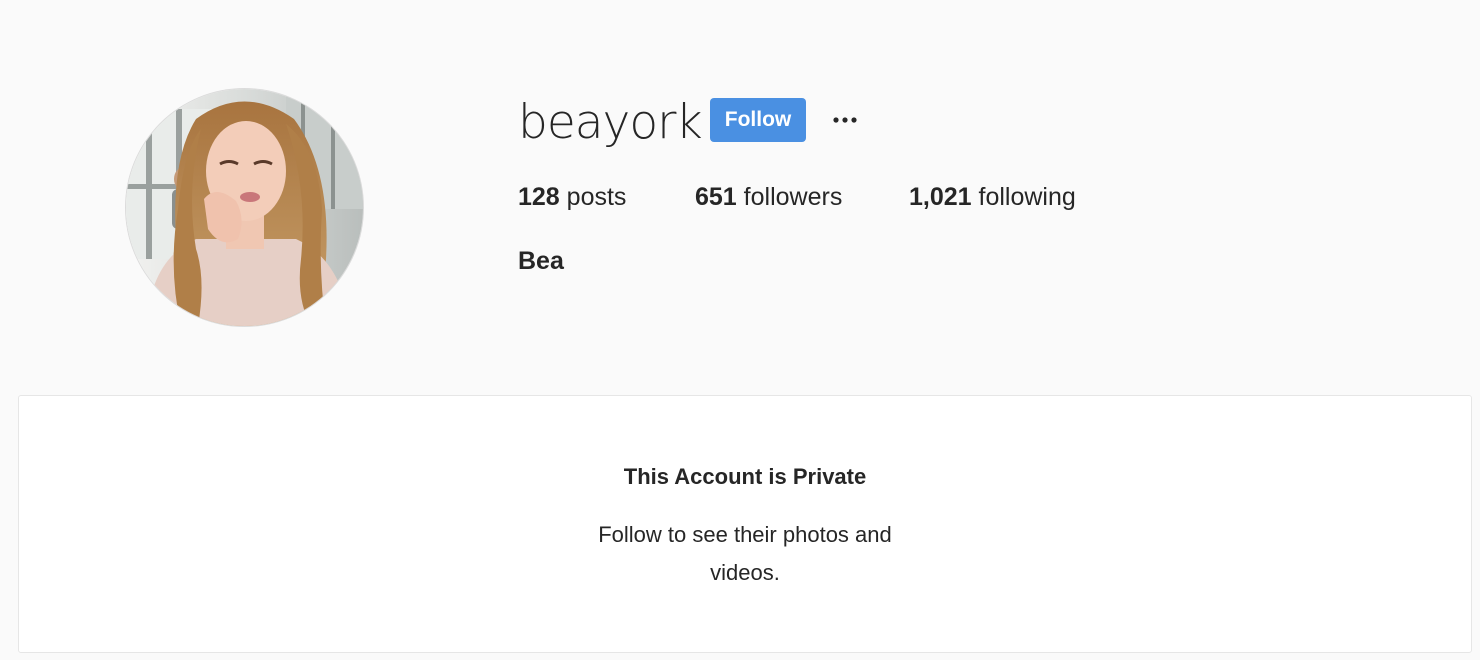 The height and width of the screenshot is (660, 1480). I want to click on followers-stat: 651 followers, so click(768, 197).